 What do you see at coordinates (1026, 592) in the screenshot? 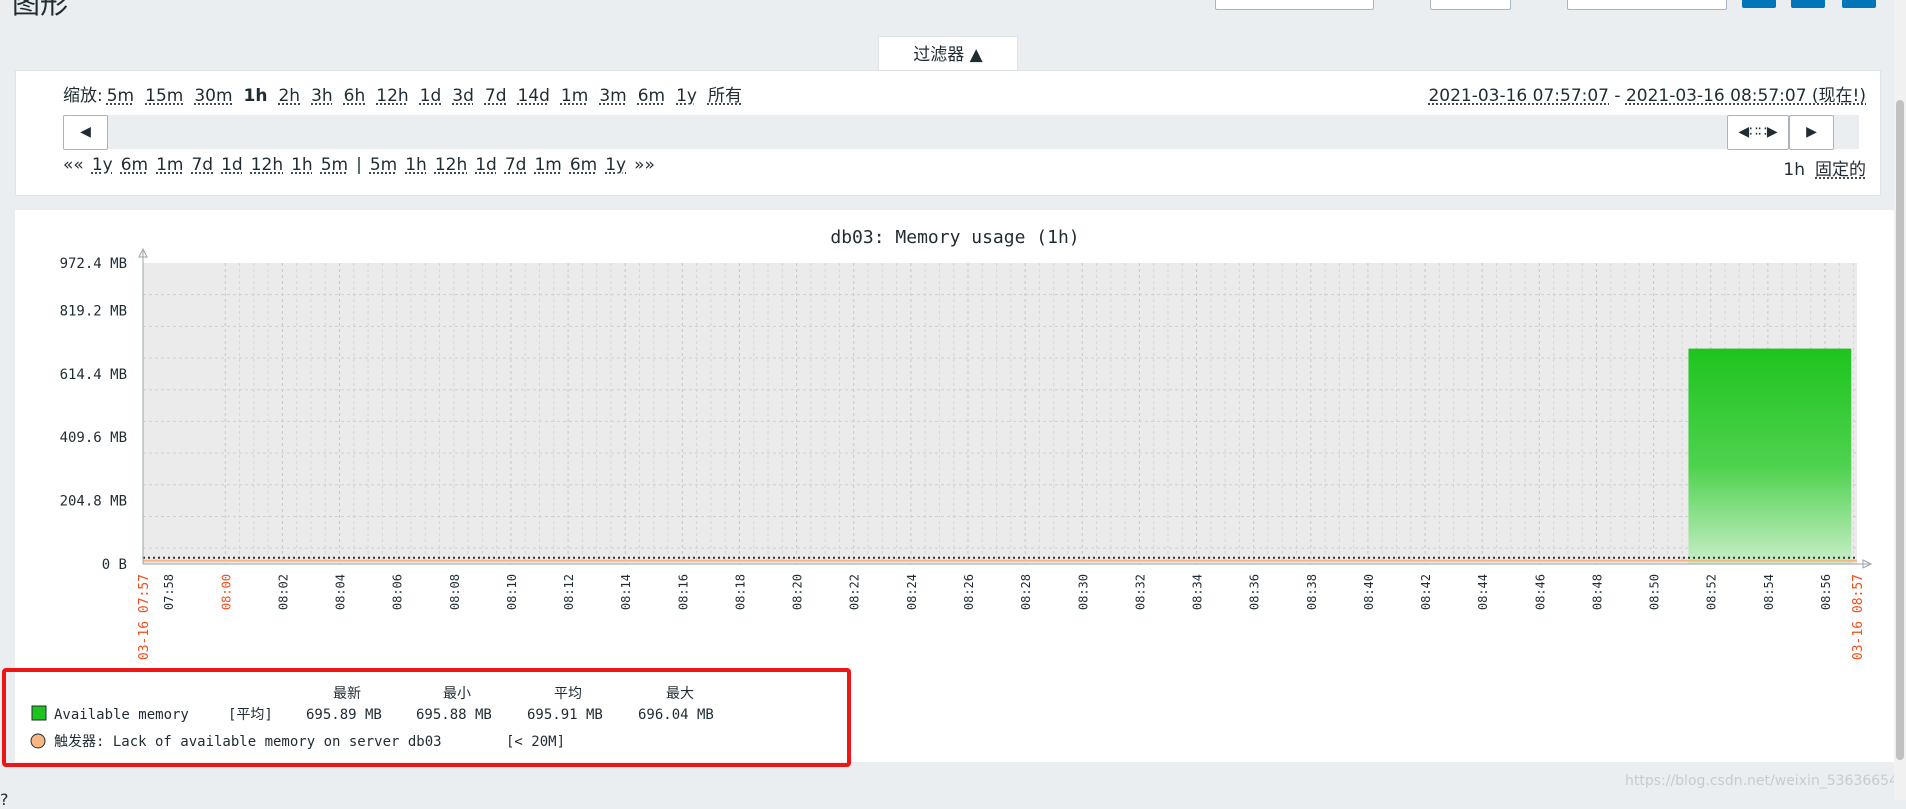
I see `x-tick-label-15: 08:28` at bounding box center [1026, 592].